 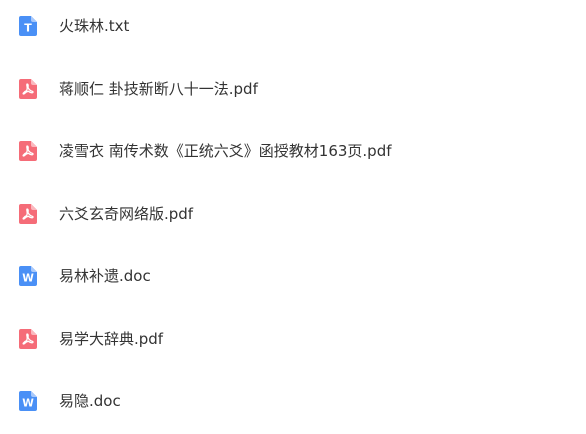 What do you see at coordinates (90, 401) in the screenshot?
I see `file-name: 易隐.doc` at bounding box center [90, 401].